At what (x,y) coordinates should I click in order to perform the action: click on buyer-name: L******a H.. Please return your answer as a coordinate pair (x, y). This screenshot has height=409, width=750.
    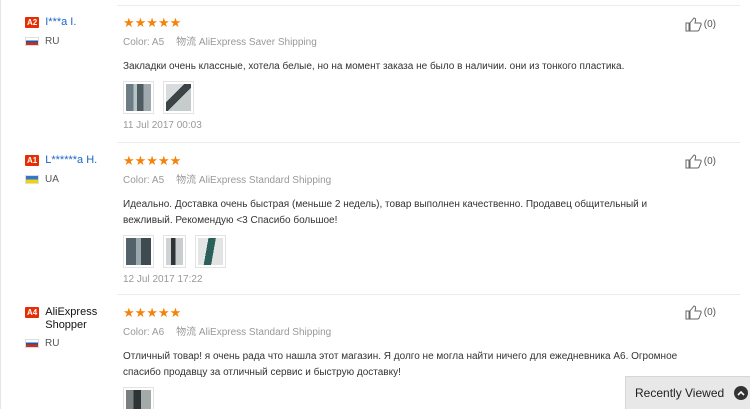
    Looking at the image, I should click on (71, 160).